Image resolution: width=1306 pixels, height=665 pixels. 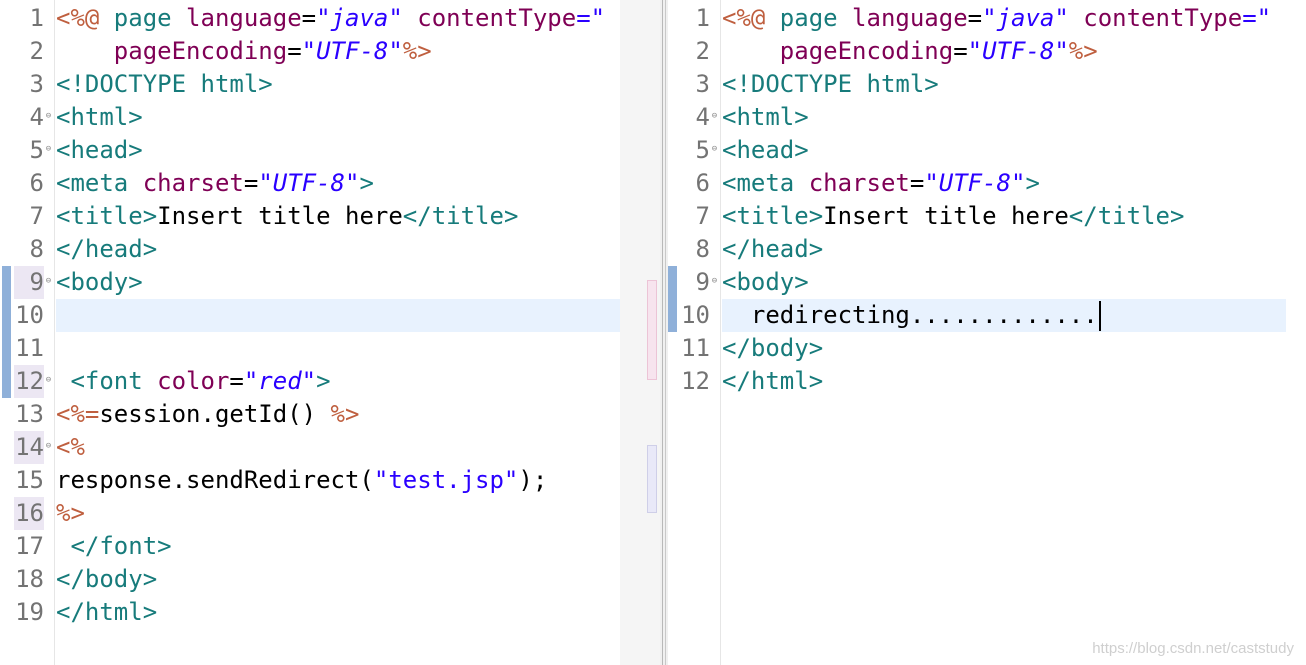 What do you see at coordinates (338, 546) in the screenshot?
I see `code-line: </font>` at bounding box center [338, 546].